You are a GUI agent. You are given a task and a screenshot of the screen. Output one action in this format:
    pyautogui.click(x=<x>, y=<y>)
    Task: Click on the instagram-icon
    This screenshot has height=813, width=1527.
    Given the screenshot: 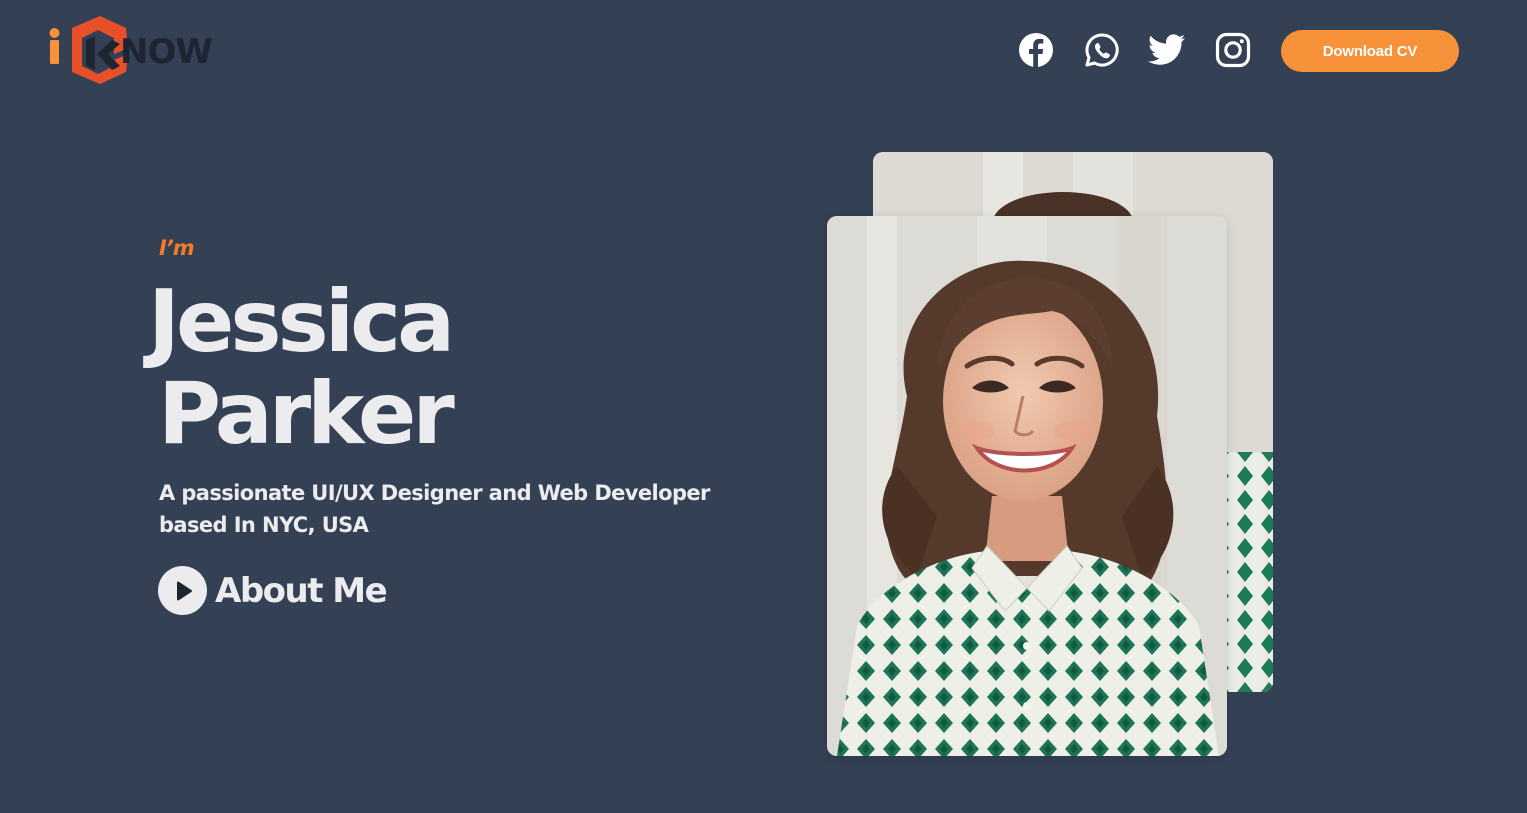 What is the action you would take?
    pyautogui.click(x=1233, y=50)
    